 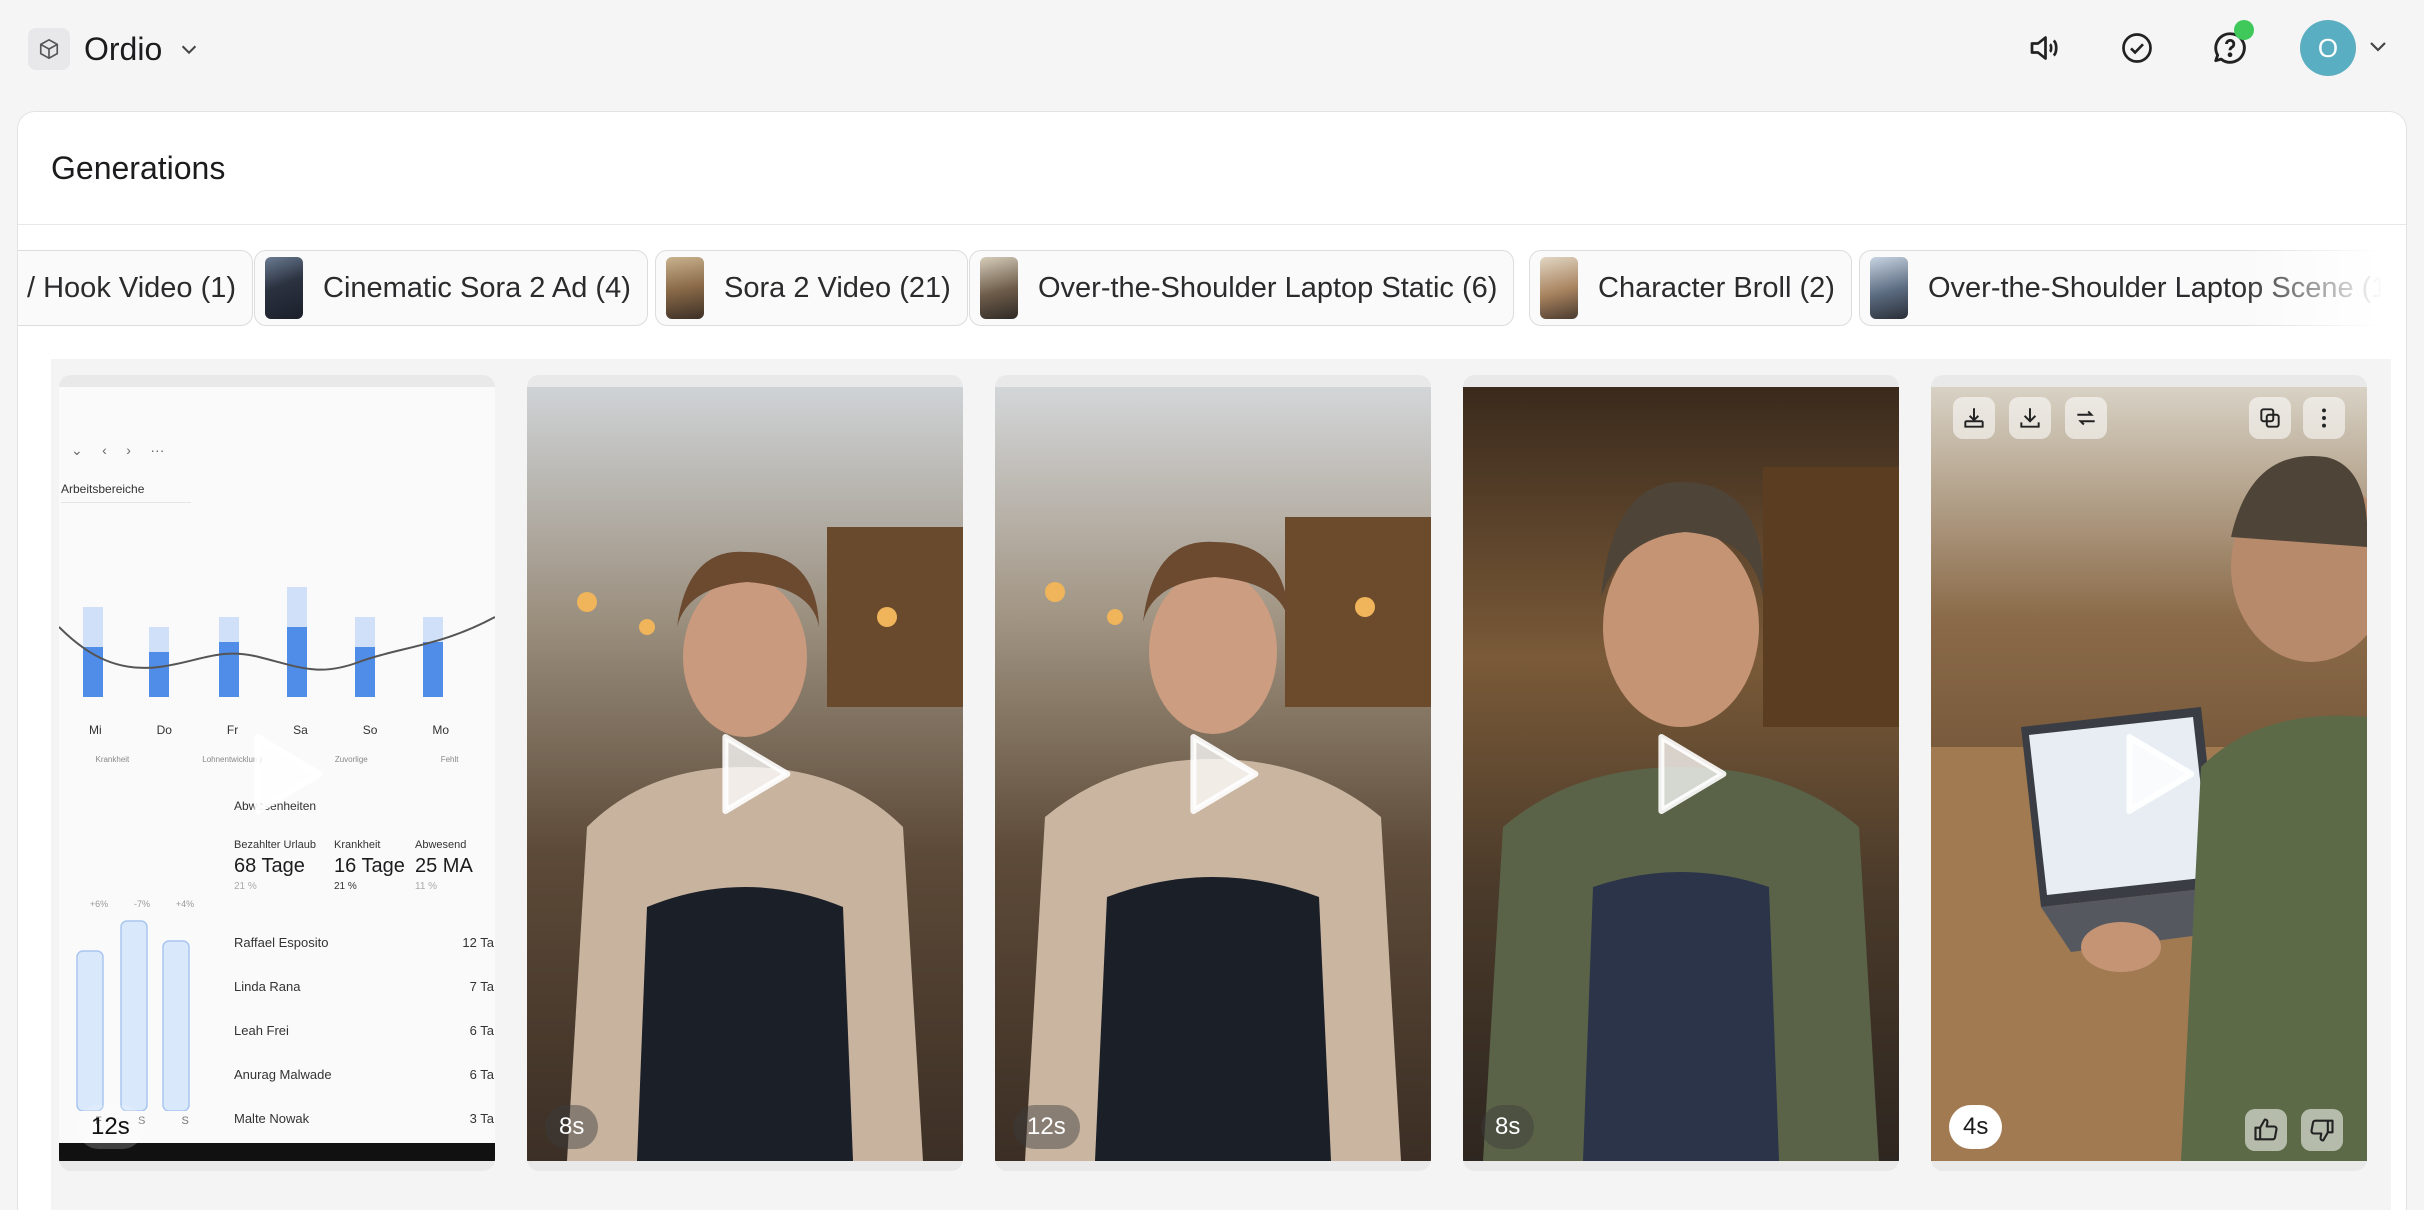 I want to click on video-card: 12s, so click(x=1213, y=773).